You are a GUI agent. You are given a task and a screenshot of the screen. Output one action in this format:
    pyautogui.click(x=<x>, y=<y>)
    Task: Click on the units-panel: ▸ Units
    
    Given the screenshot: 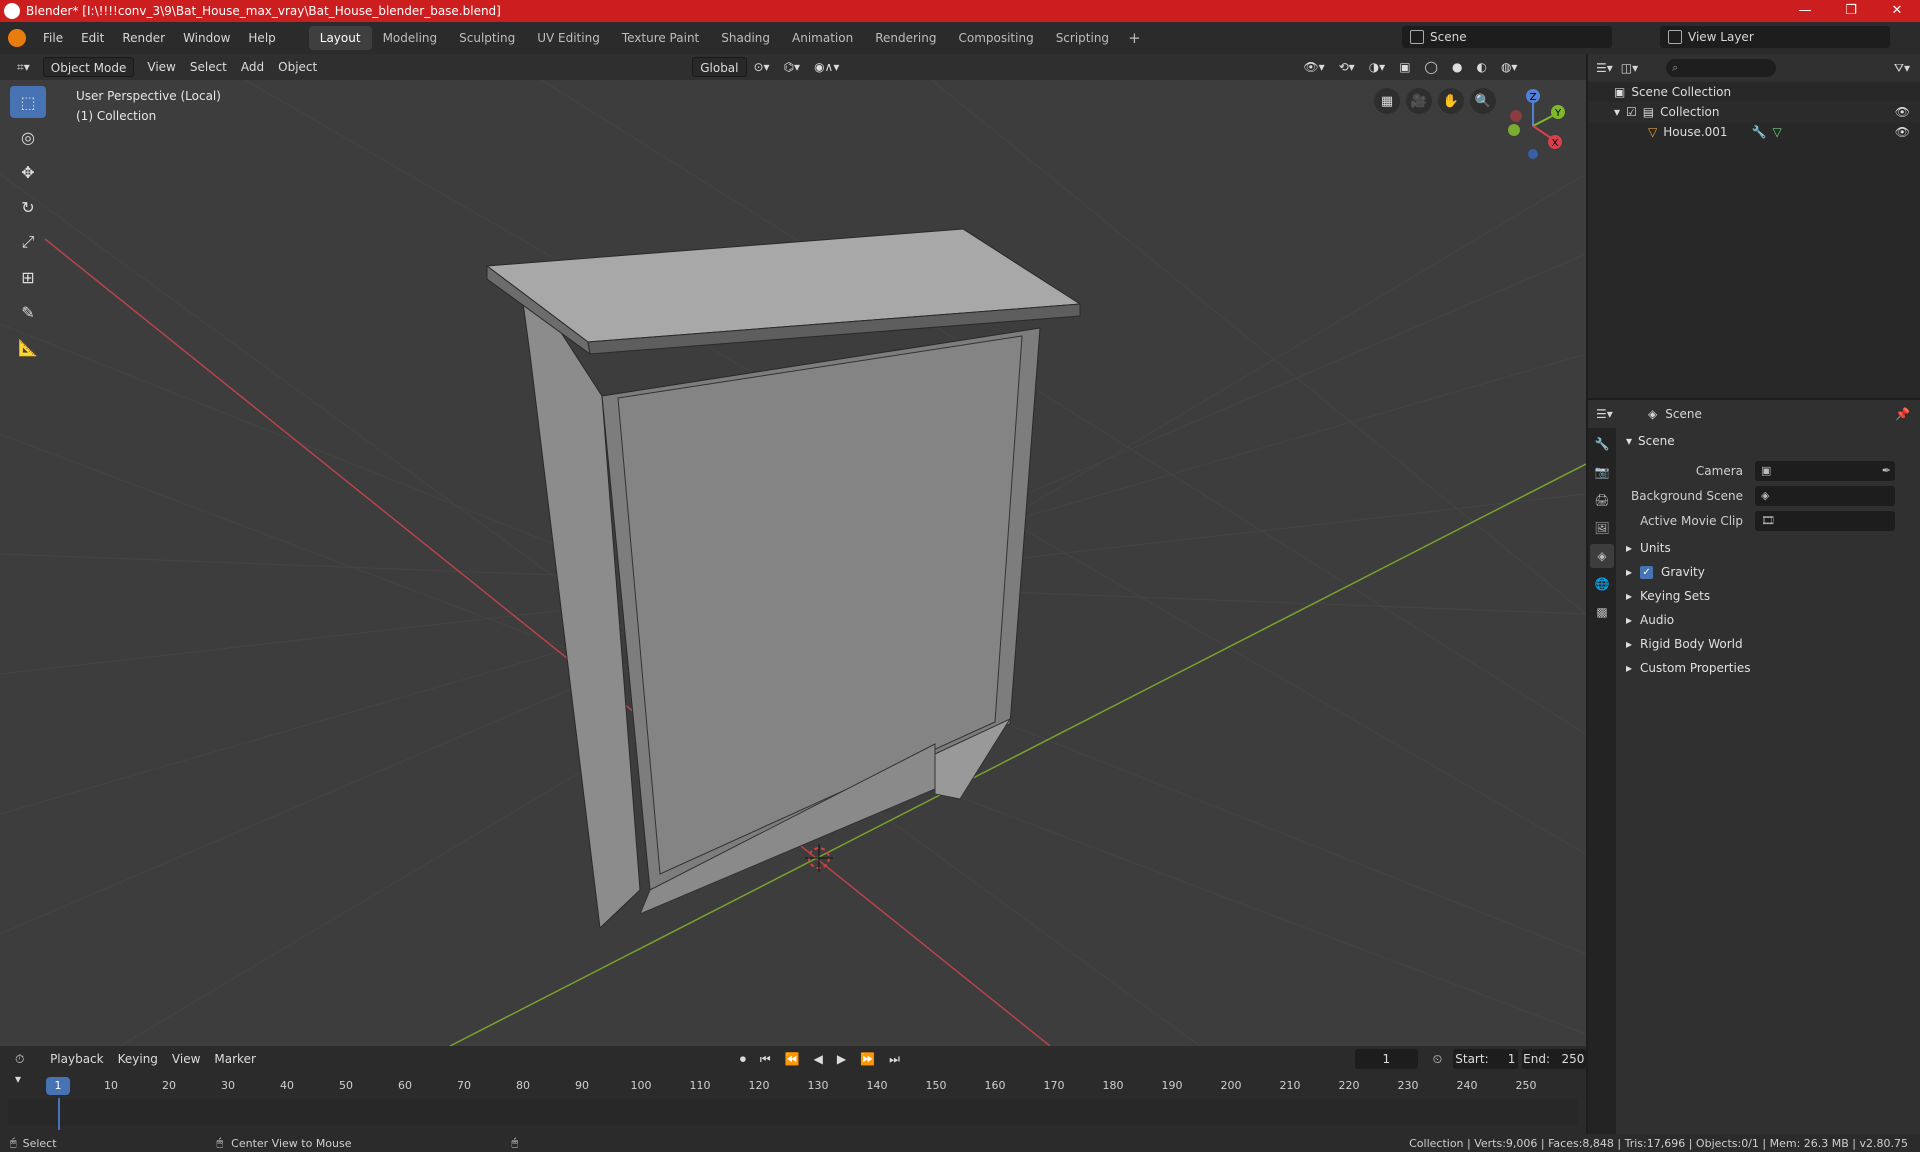 What is the action you would take?
    pyautogui.click(x=1768, y=548)
    